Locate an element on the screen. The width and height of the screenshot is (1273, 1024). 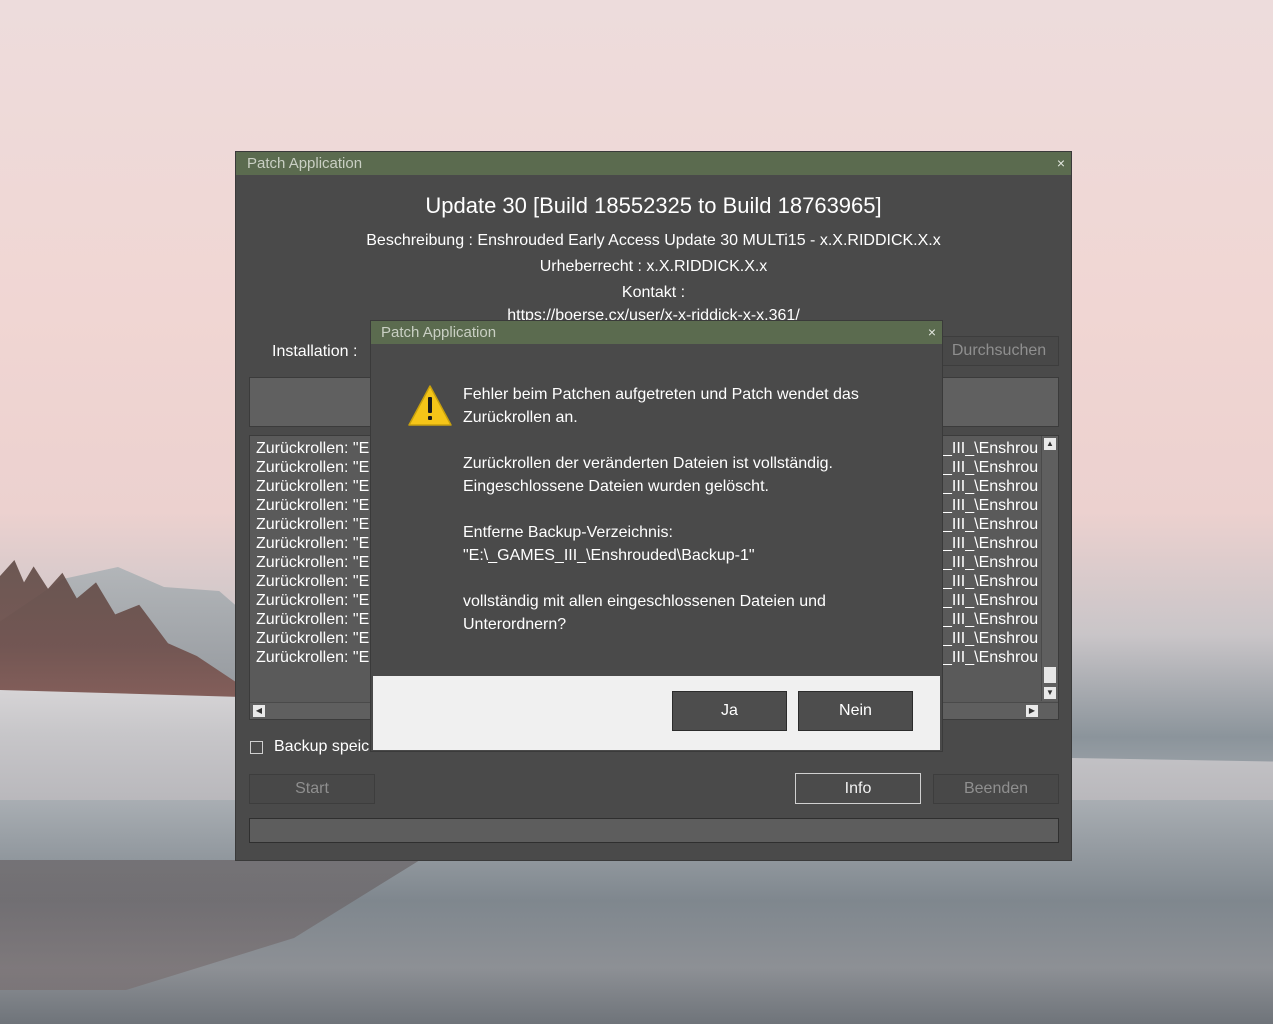
quit-button: Beenden is located at coordinates (996, 789).